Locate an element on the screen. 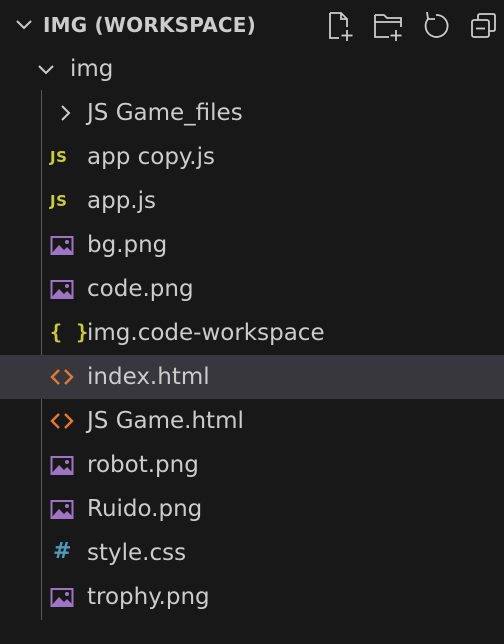  tree-item-label: img.code-workspace is located at coordinates (206, 333).